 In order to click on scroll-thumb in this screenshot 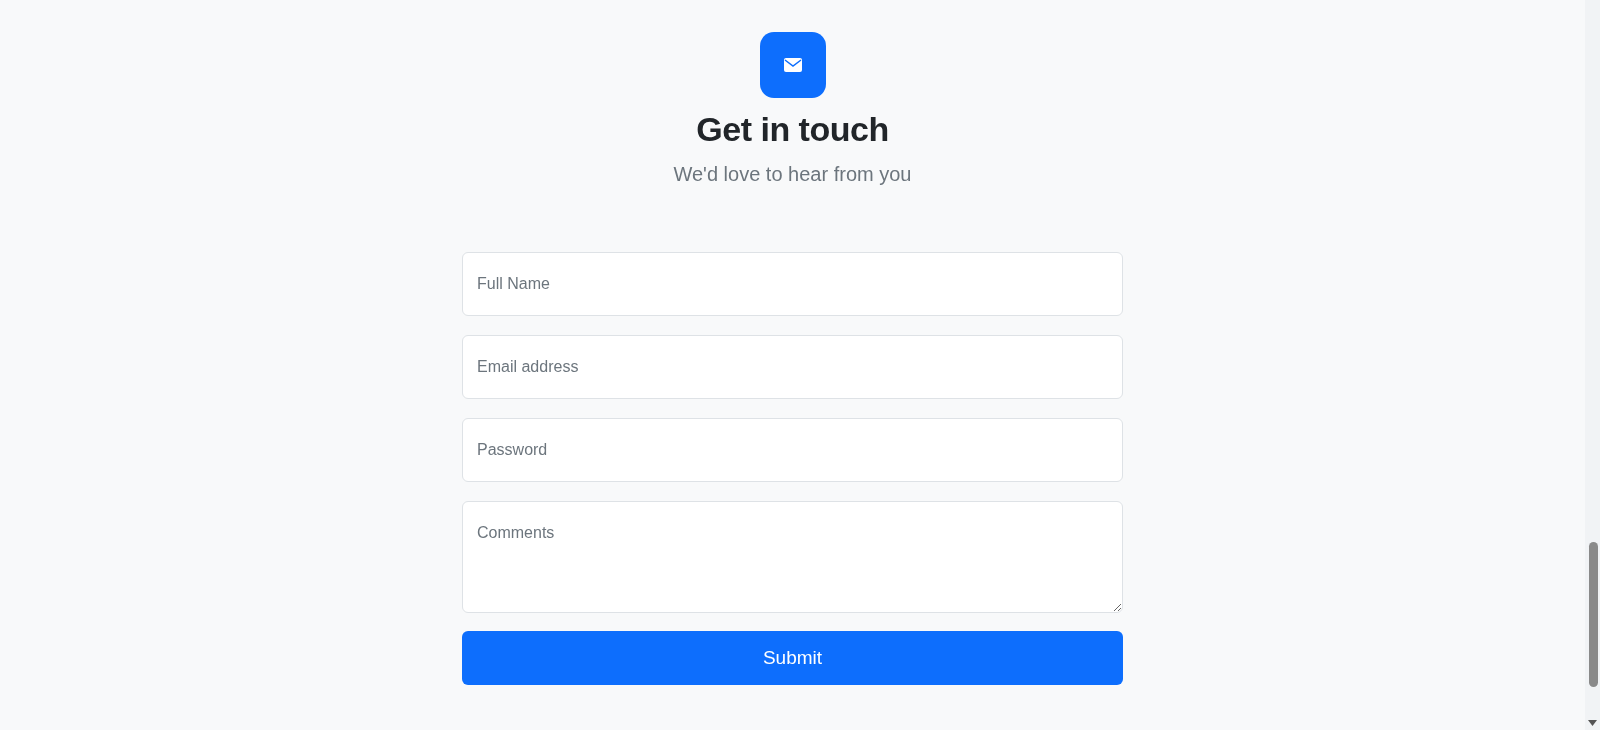, I will do `click(1593, 614)`.